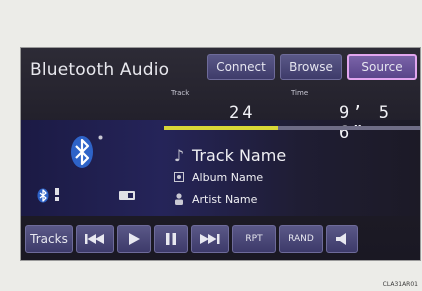 The height and width of the screenshot is (291, 422). What do you see at coordinates (311, 67) in the screenshot?
I see `browse-button: Browse` at bounding box center [311, 67].